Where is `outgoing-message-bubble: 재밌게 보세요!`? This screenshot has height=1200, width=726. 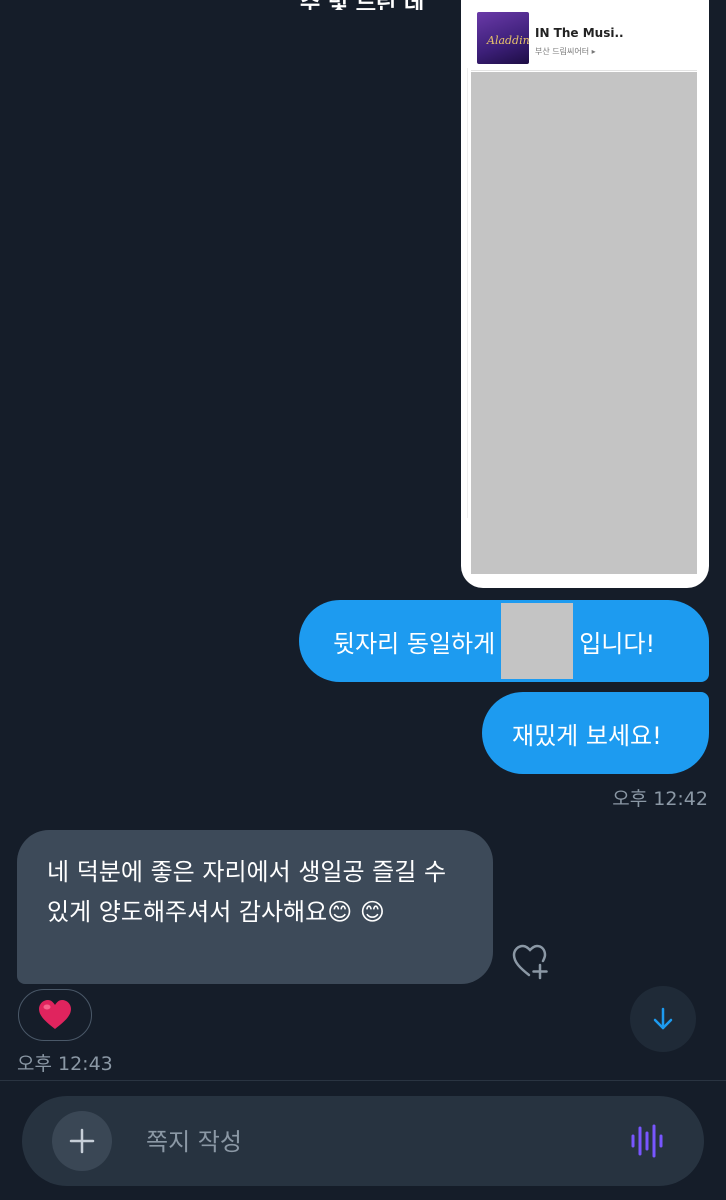 outgoing-message-bubble: 재밌게 보세요! is located at coordinates (595, 733).